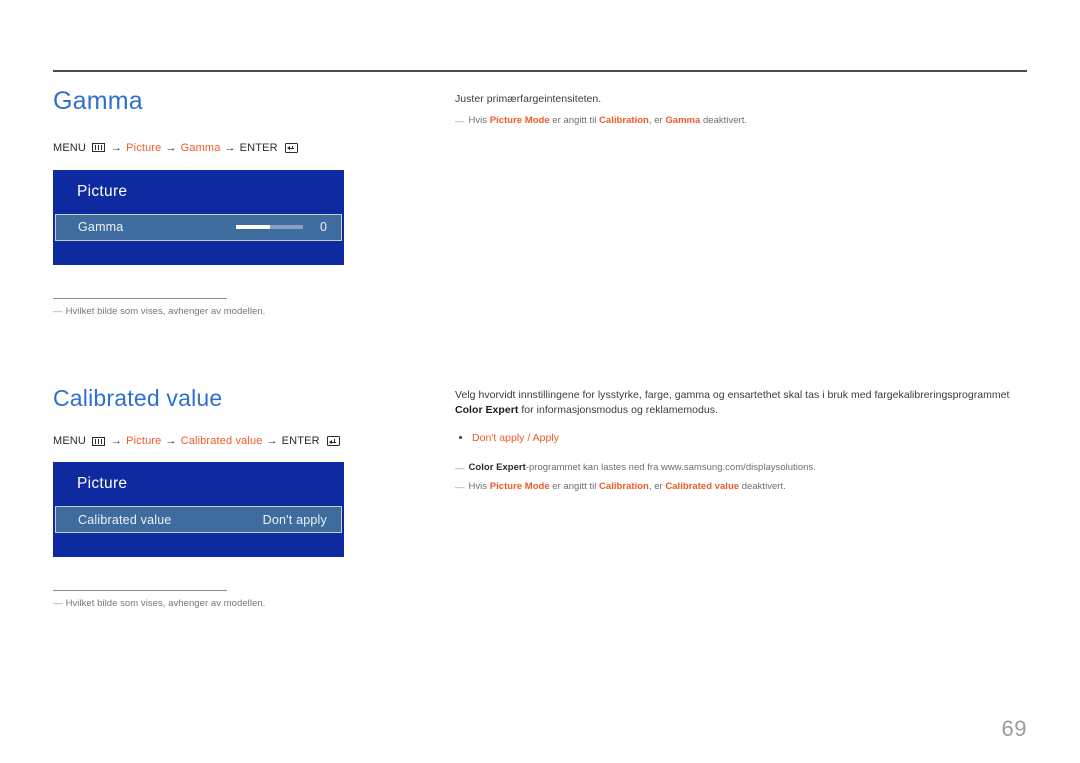  What do you see at coordinates (460, 438) in the screenshot?
I see `bullet-dot-icon` at bounding box center [460, 438].